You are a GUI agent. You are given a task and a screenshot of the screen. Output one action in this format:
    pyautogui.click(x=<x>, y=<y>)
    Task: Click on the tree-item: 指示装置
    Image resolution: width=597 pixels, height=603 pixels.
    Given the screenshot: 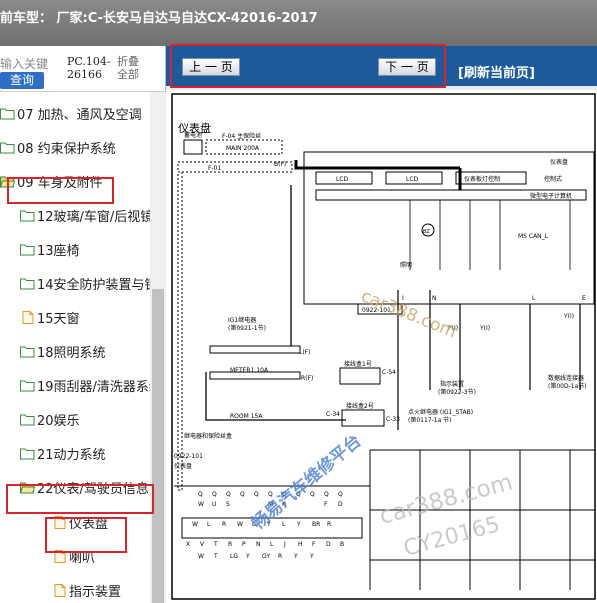 What is the action you would take?
    pyautogui.click(x=86, y=590)
    